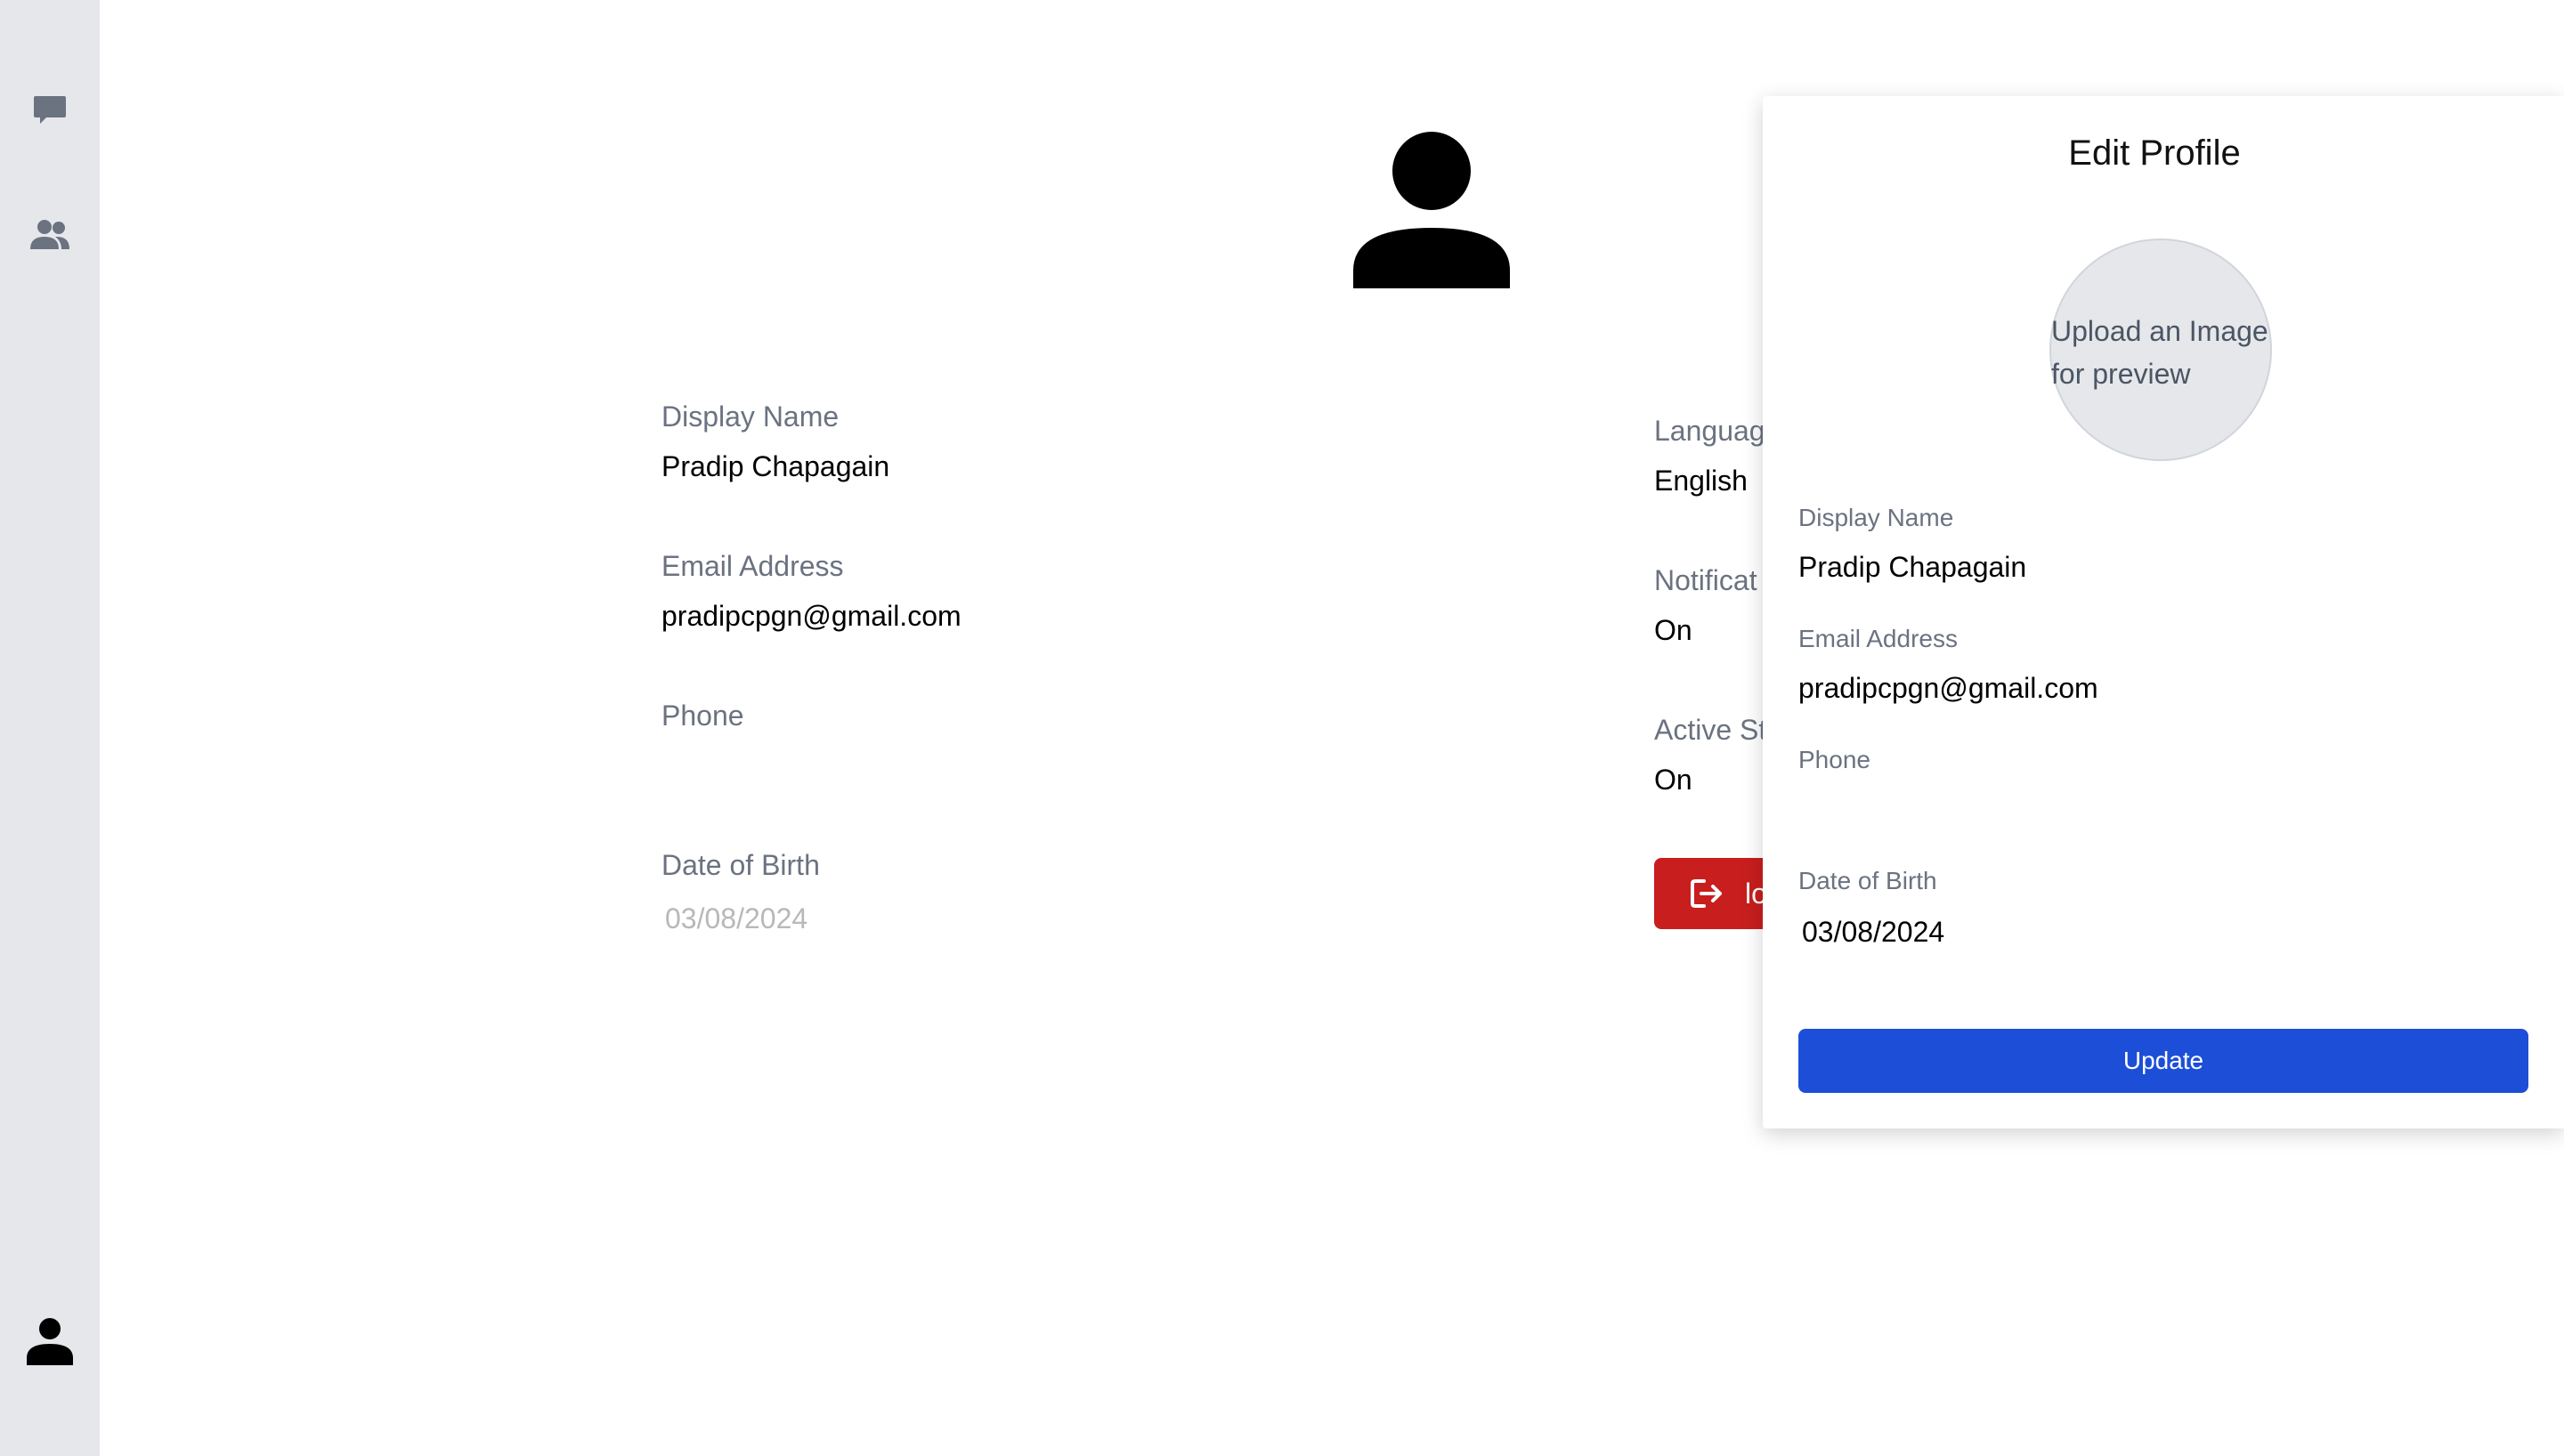 Image resolution: width=2564 pixels, height=1456 pixels. I want to click on language-label: Languag, so click(1709, 431).